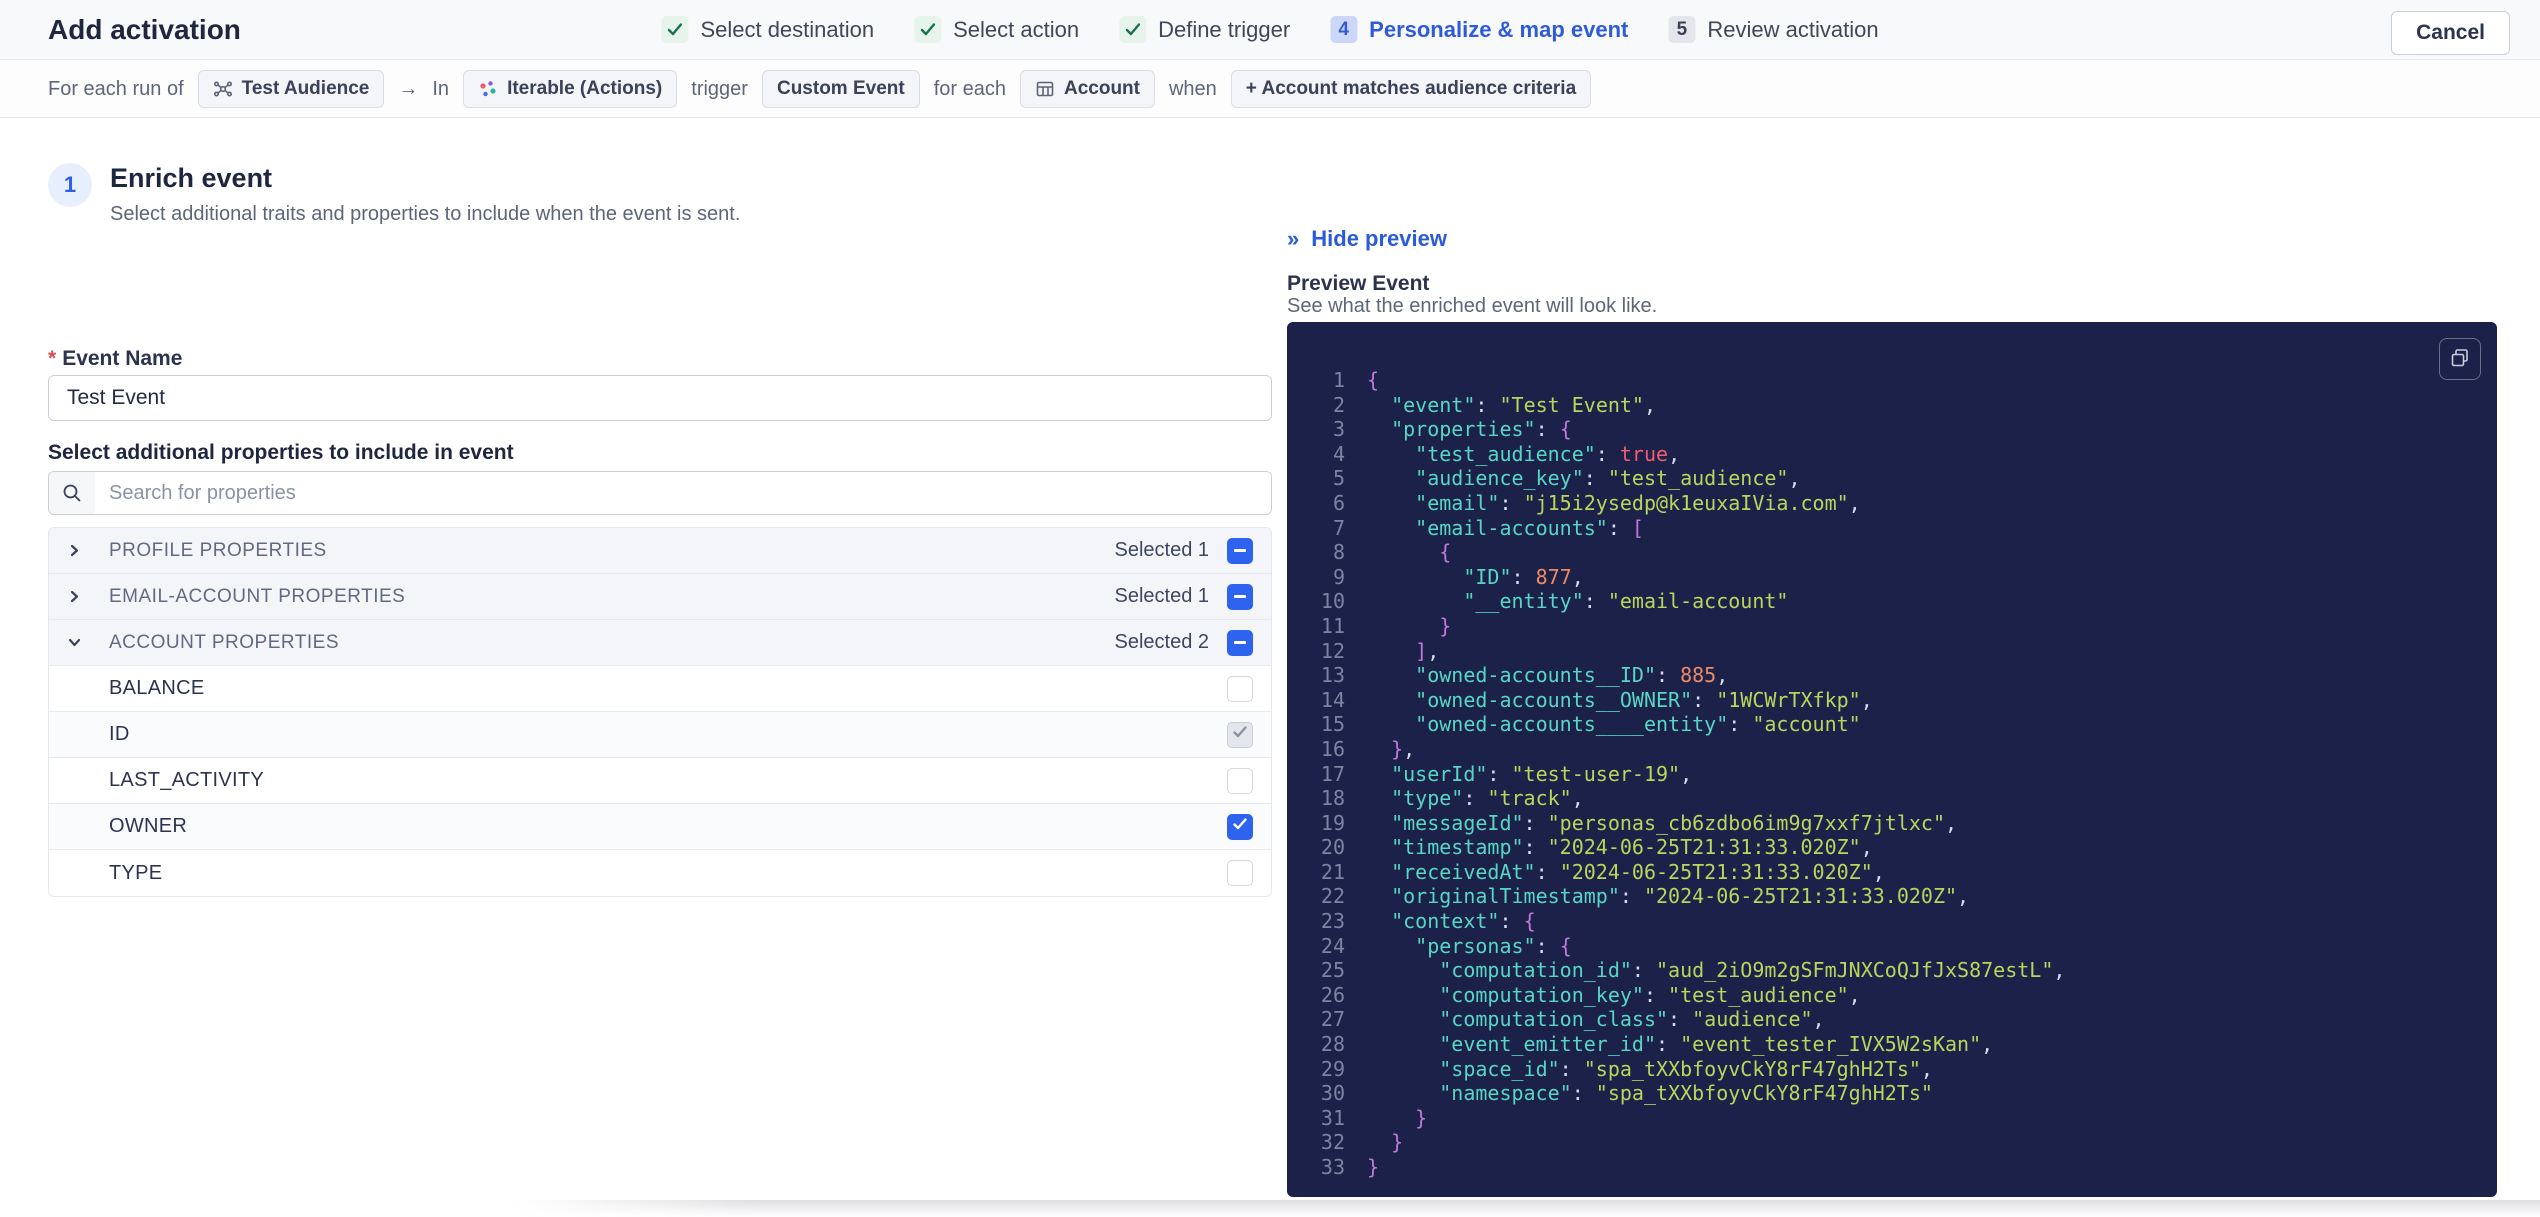  What do you see at coordinates (683, 493) in the screenshot?
I see `search-input` at bounding box center [683, 493].